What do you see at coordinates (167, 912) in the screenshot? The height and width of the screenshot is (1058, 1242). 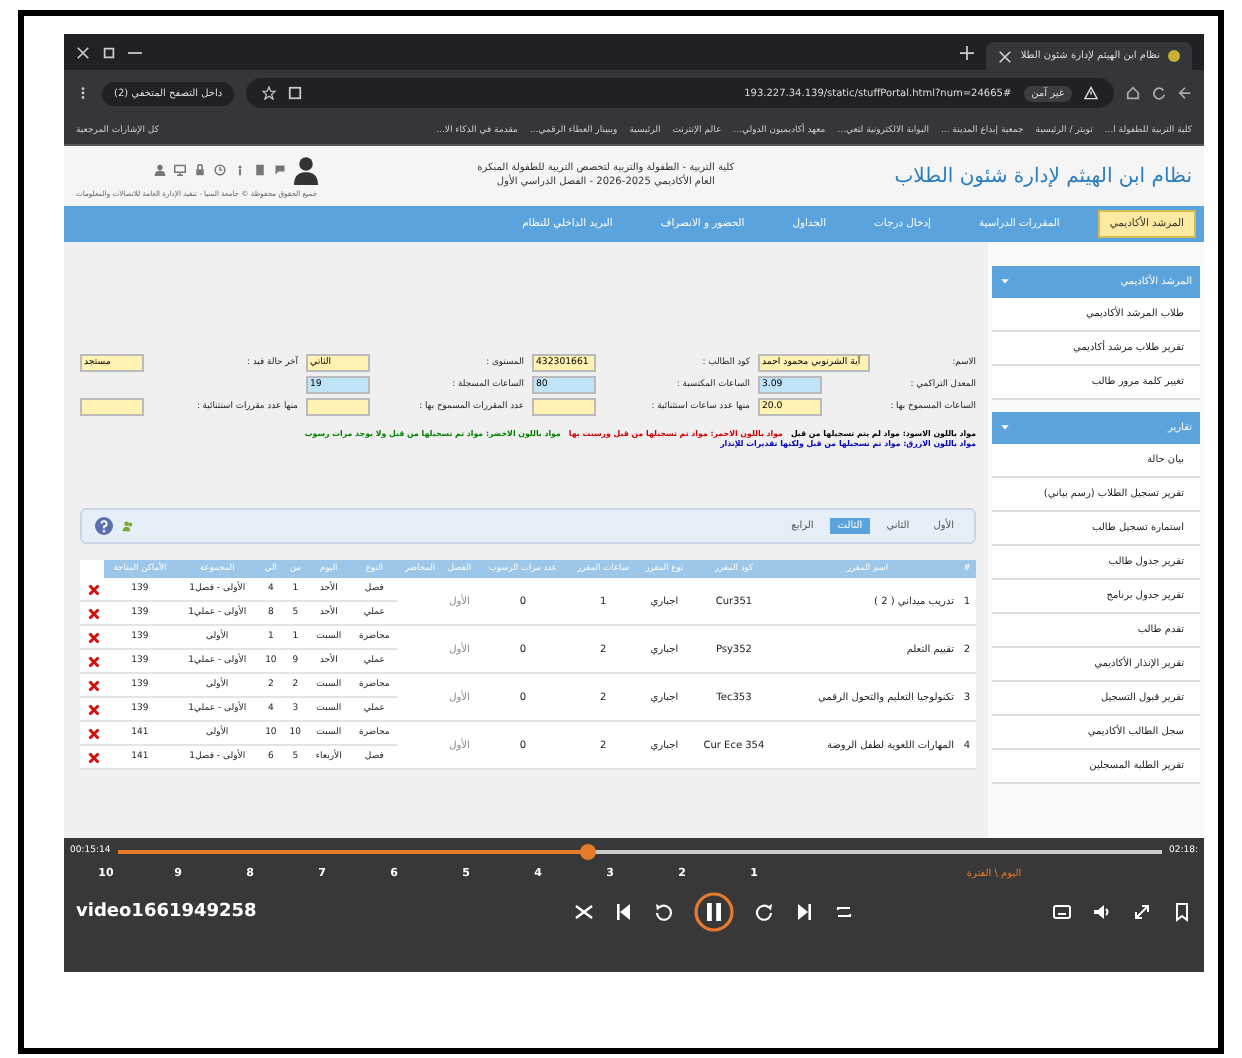 I see `video-title: video1661949258` at bounding box center [167, 912].